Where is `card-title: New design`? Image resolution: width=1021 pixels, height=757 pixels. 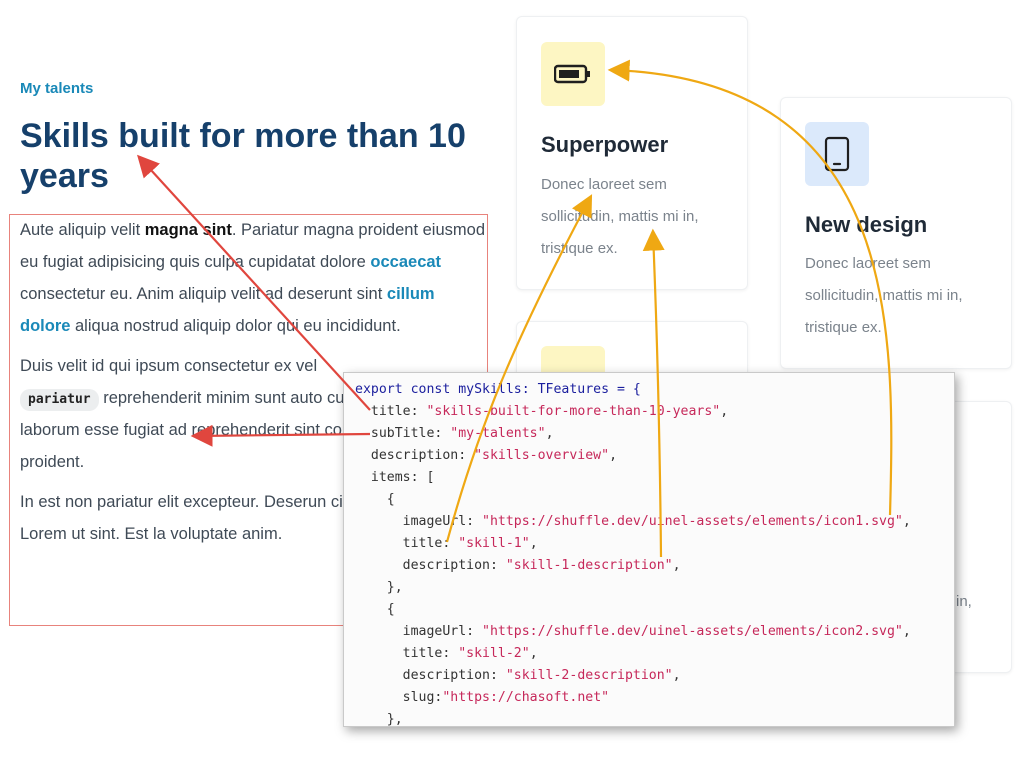 card-title: New design is located at coordinates (866, 224).